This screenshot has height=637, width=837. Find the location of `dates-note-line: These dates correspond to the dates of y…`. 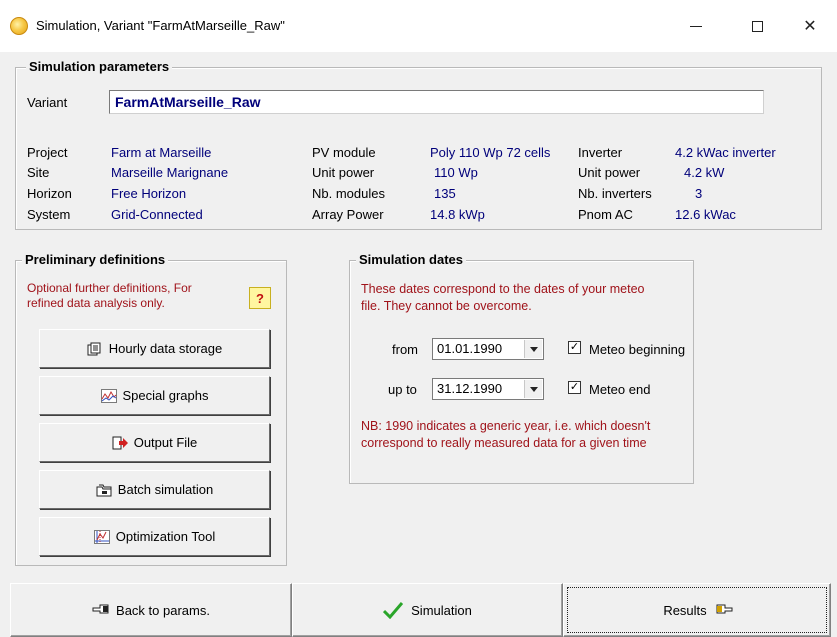

dates-note-line: These dates correspond to the dates of y… is located at coordinates (503, 289).